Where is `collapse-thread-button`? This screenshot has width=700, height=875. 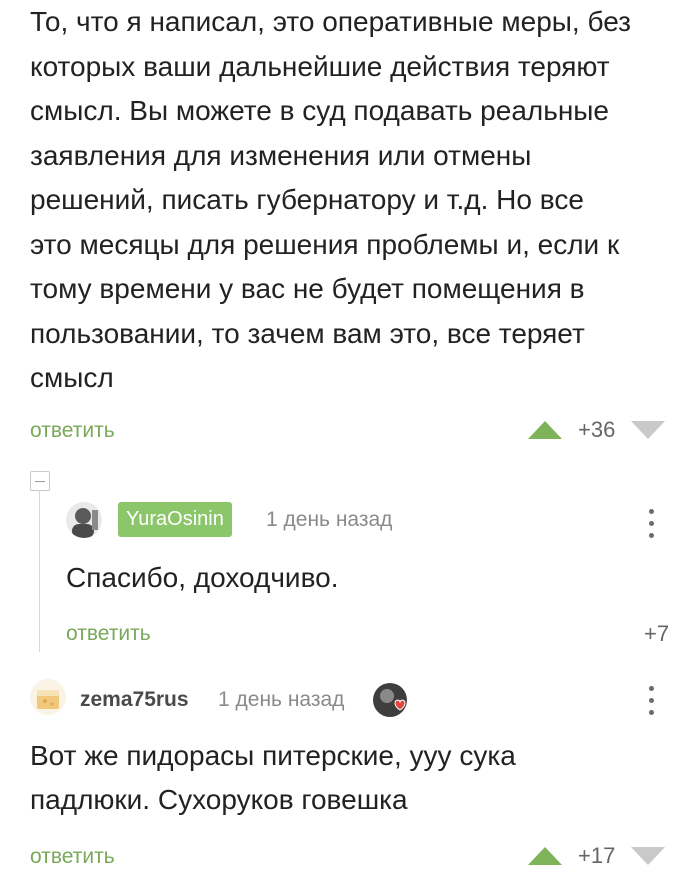 collapse-thread-button is located at coordinates (40, 481).